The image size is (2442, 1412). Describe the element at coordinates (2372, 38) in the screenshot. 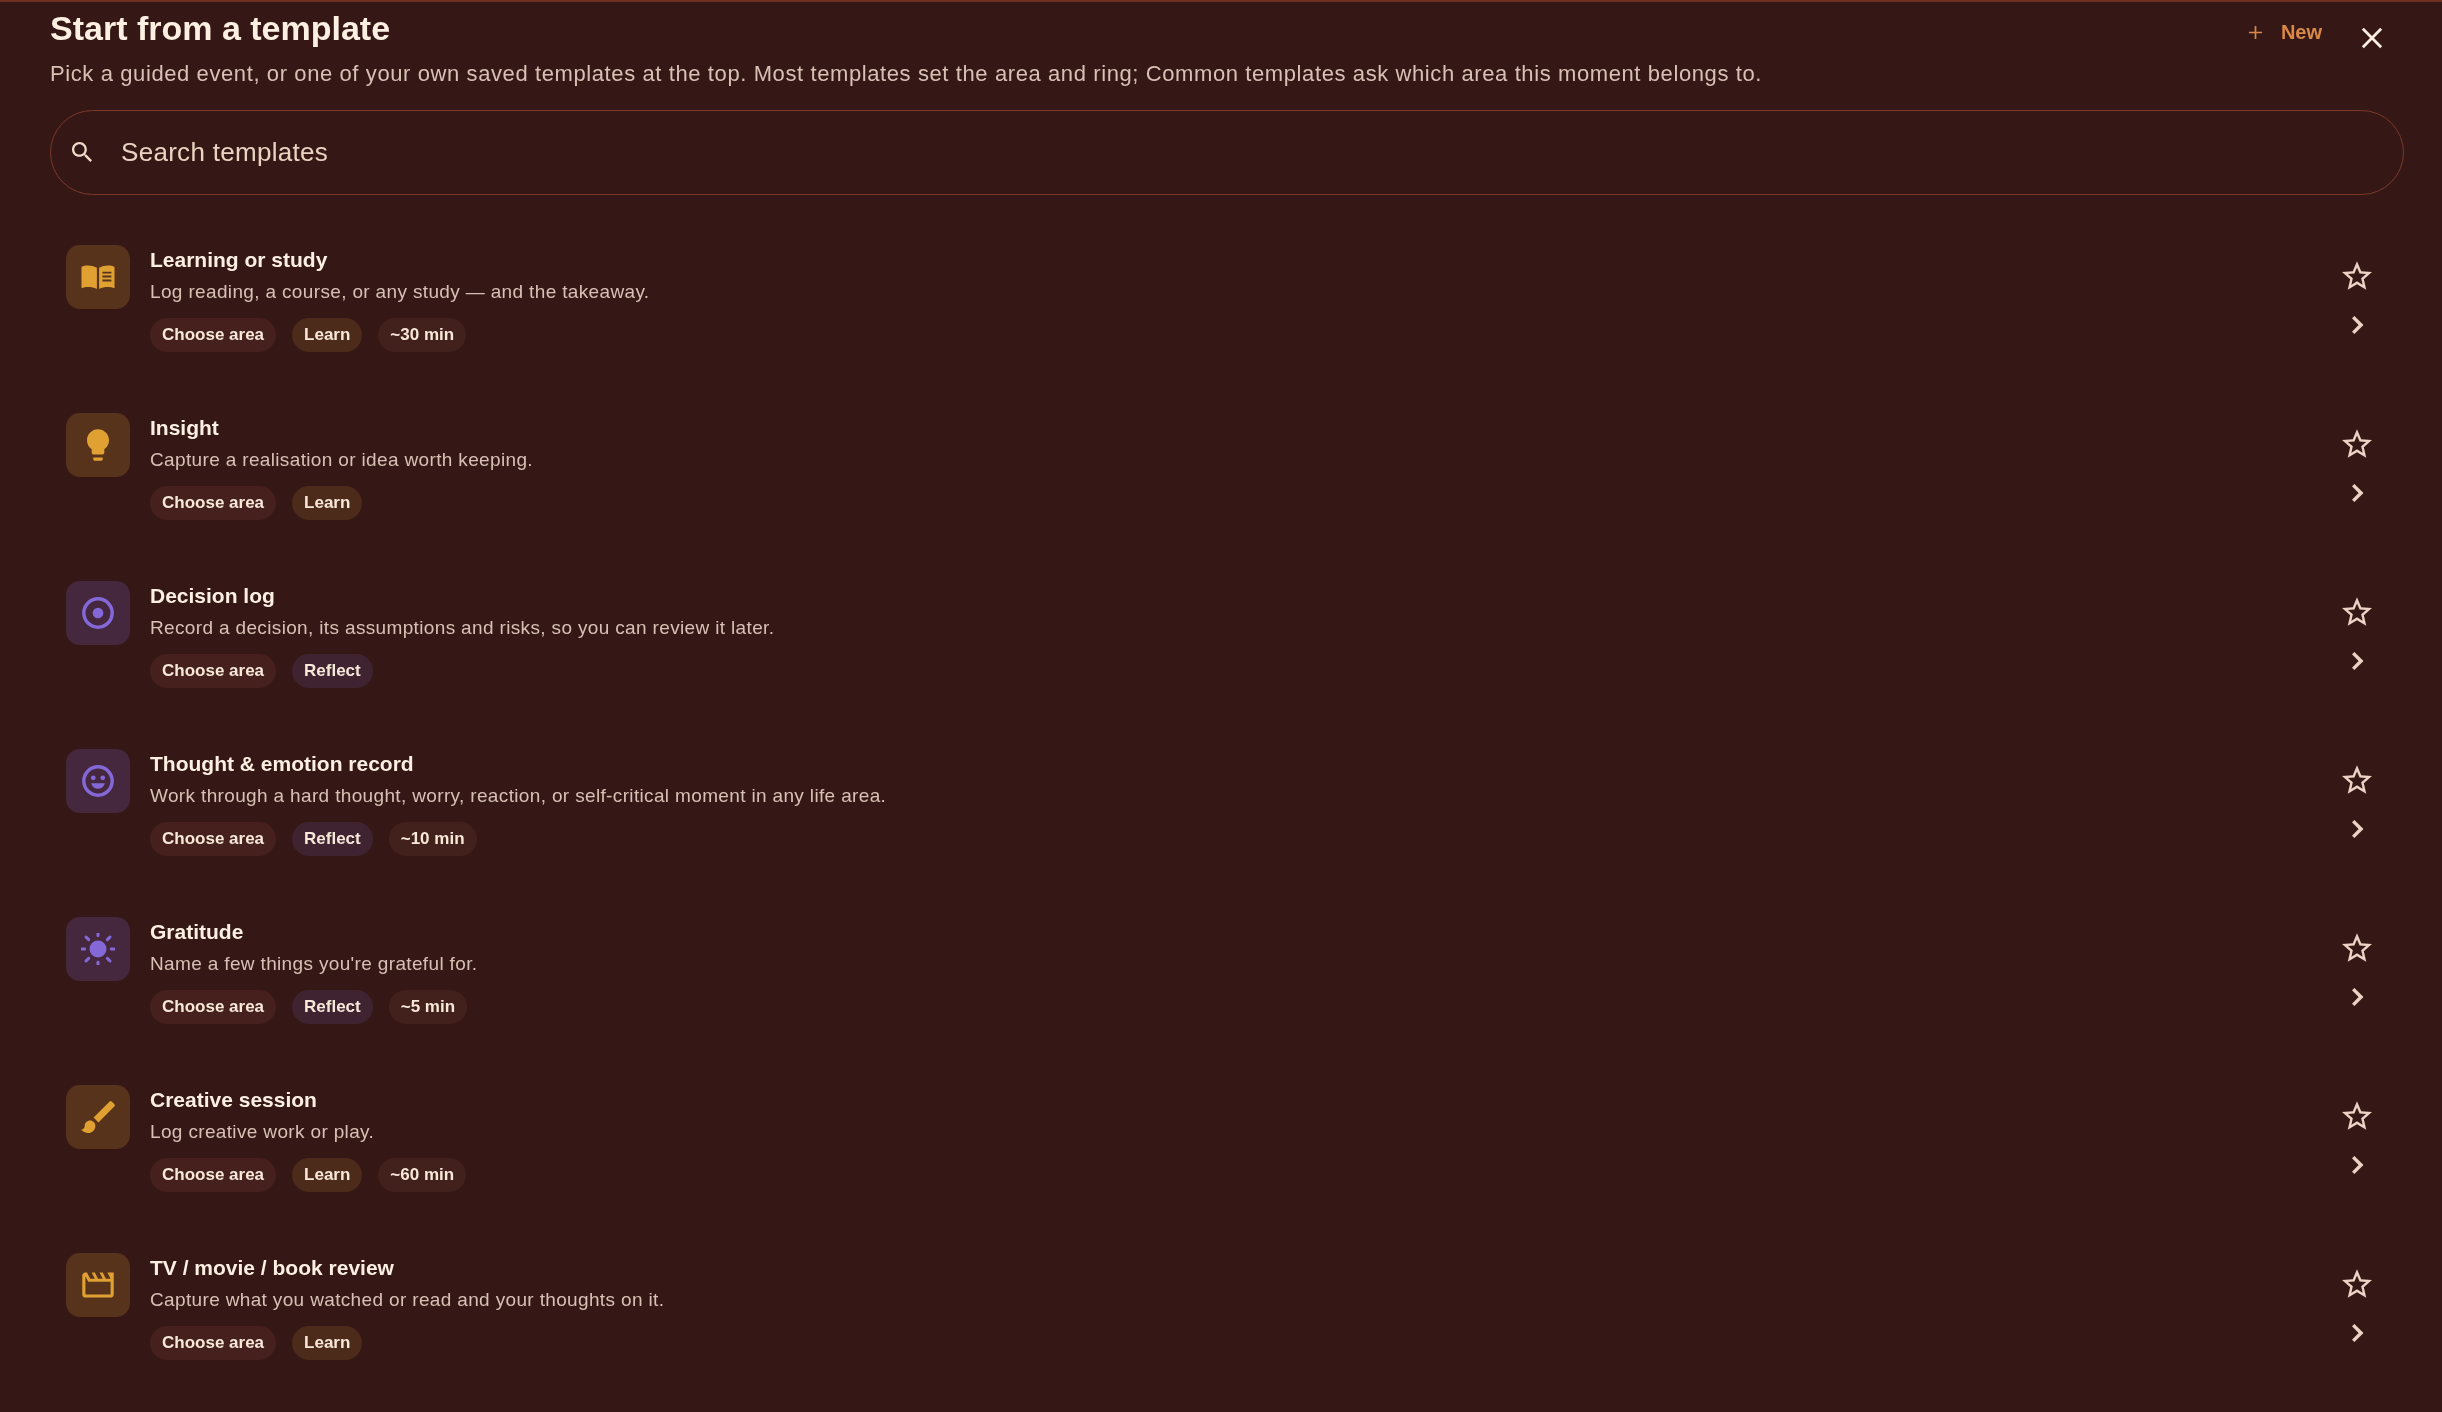

I see `close-icon` at that location.